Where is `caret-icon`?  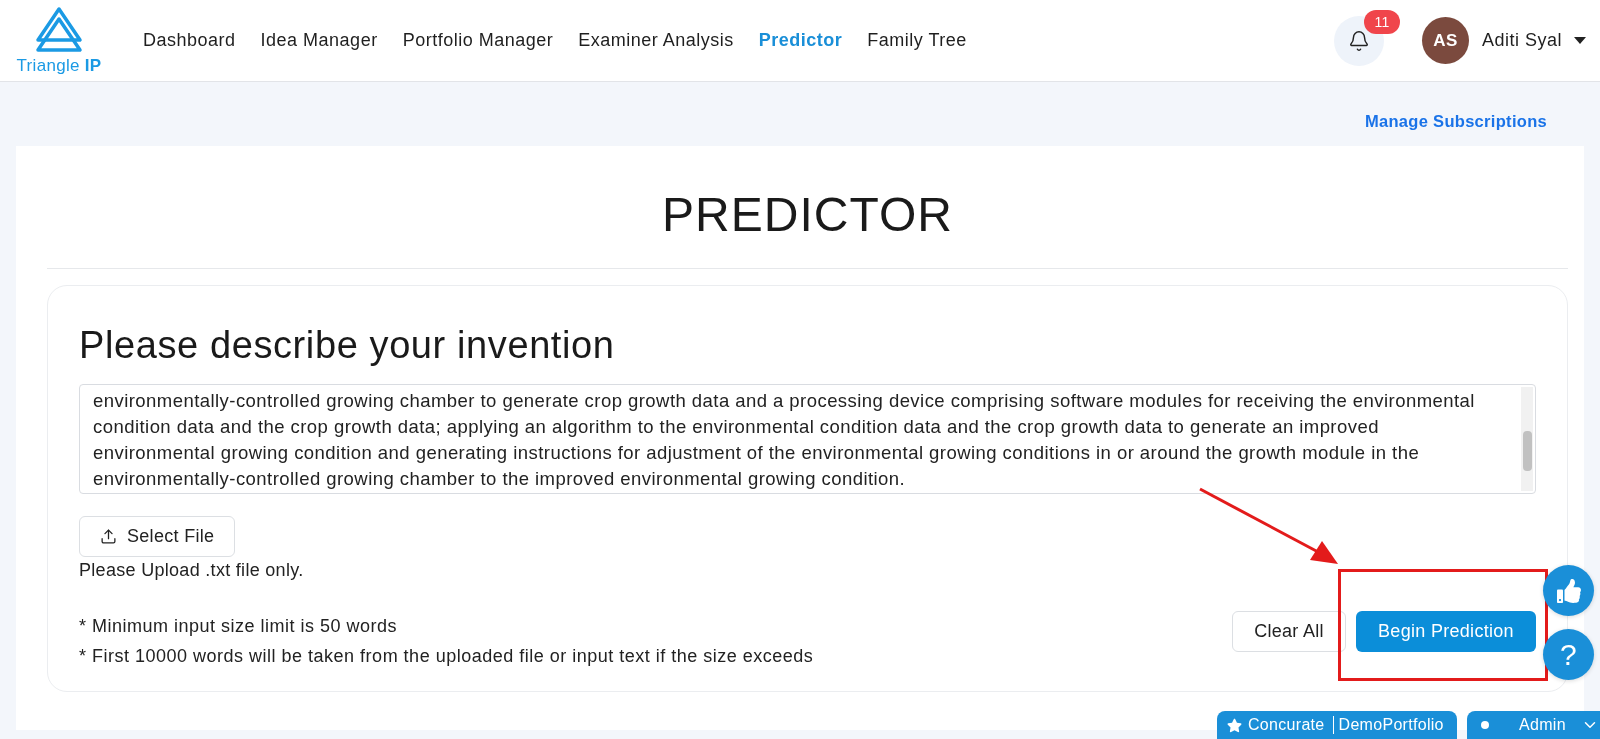 caret-icon is located at coordinates (1580, 40).